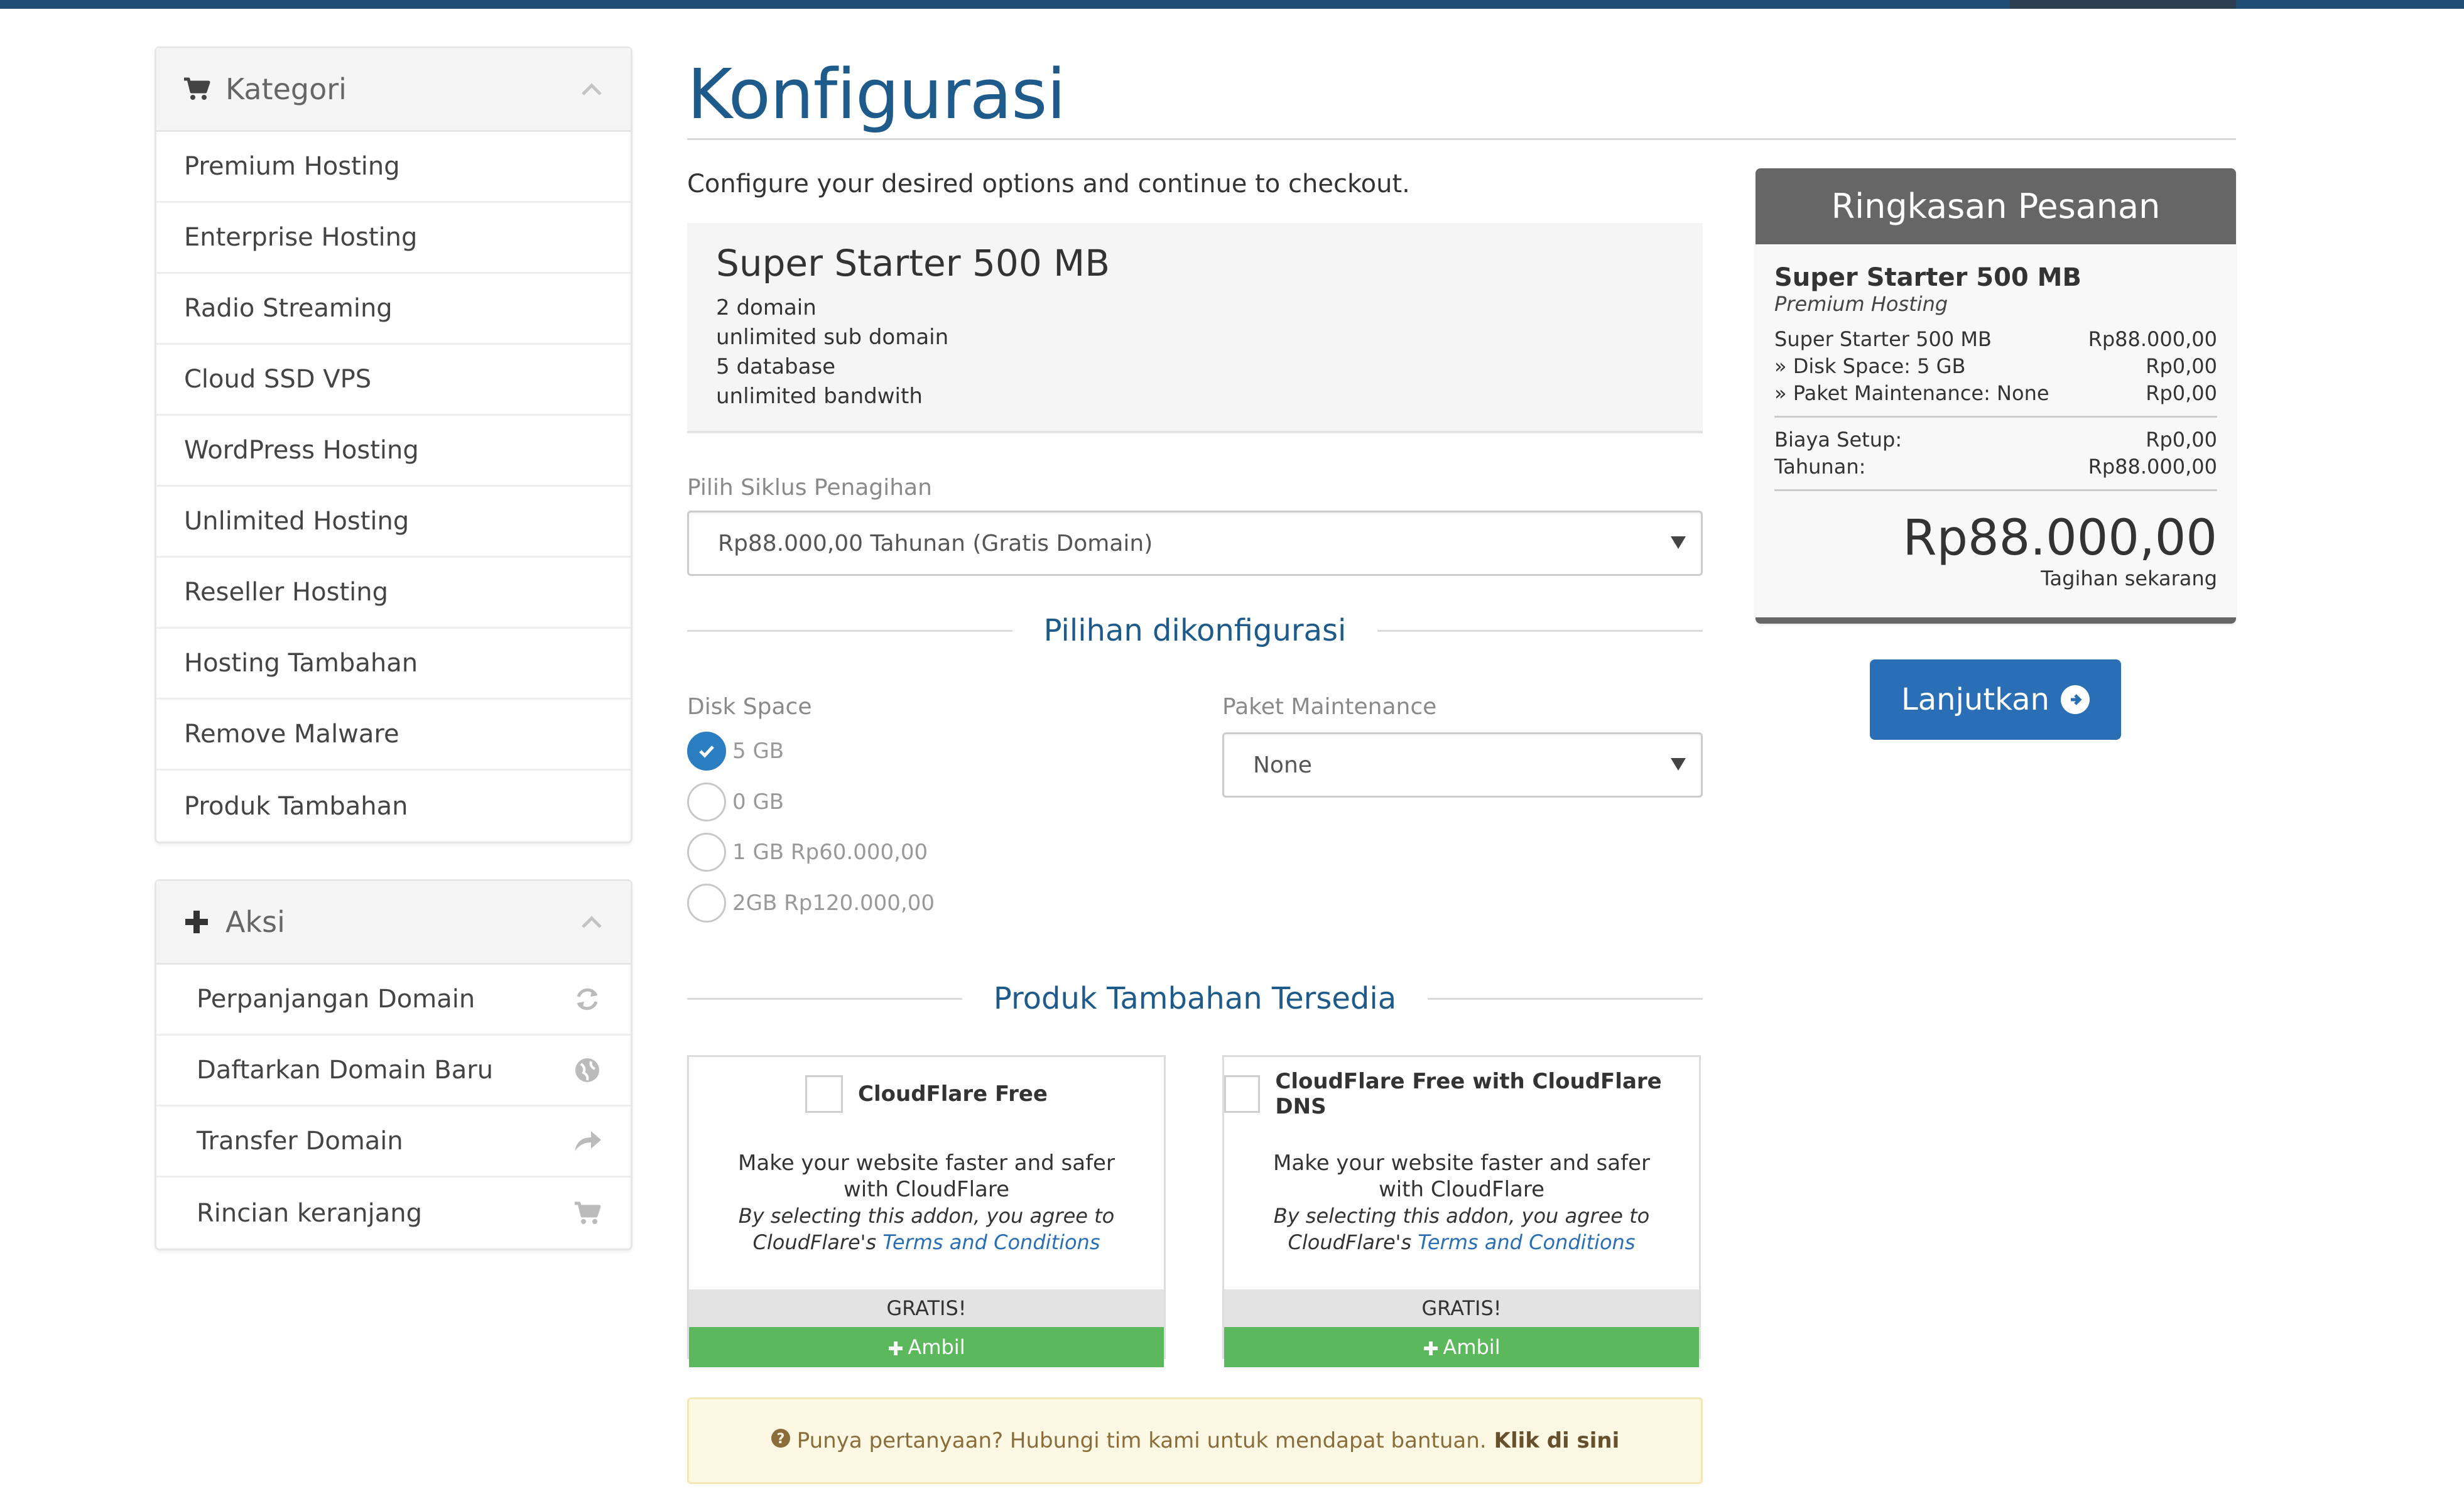  I want to click on cart-icon, so click(587, 1213).